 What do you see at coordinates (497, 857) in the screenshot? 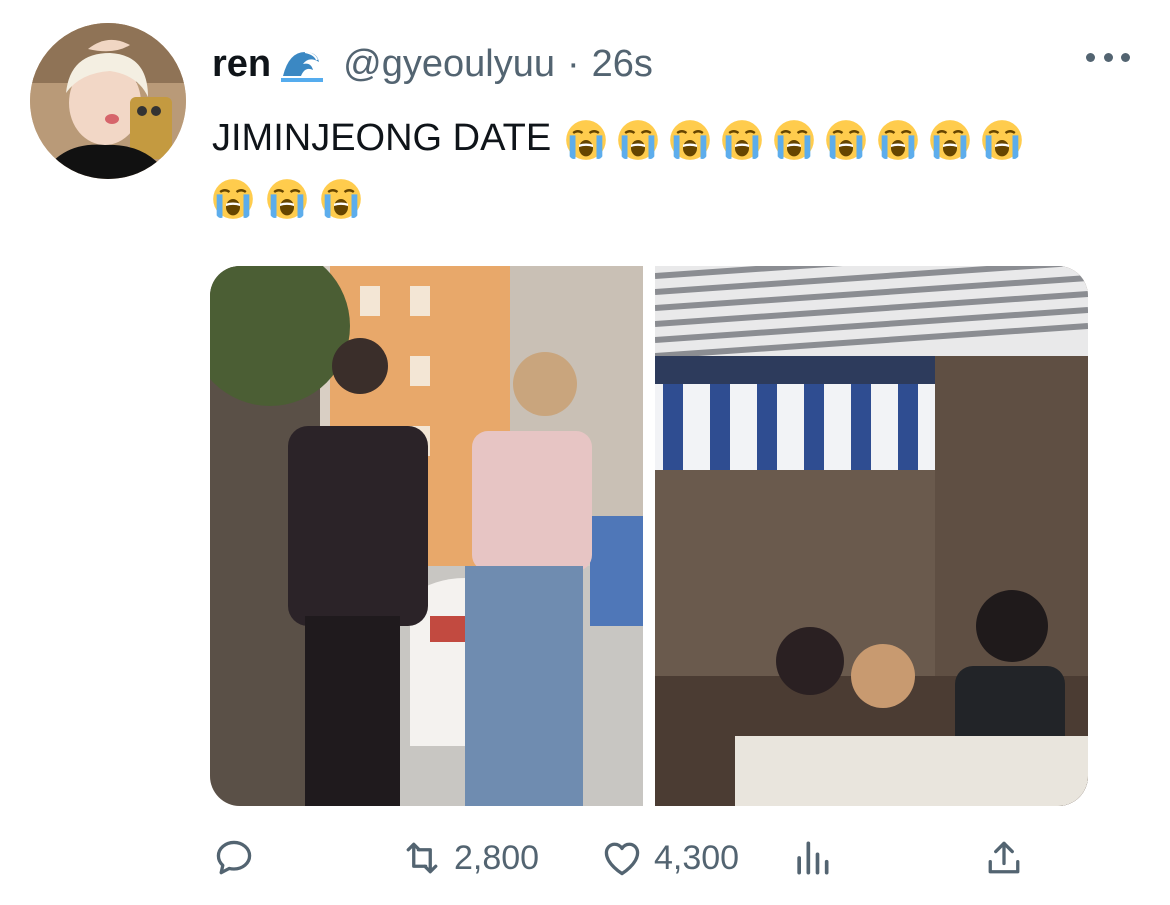
I see `retweet-count: 2,800` at bounding box center [497, 857].